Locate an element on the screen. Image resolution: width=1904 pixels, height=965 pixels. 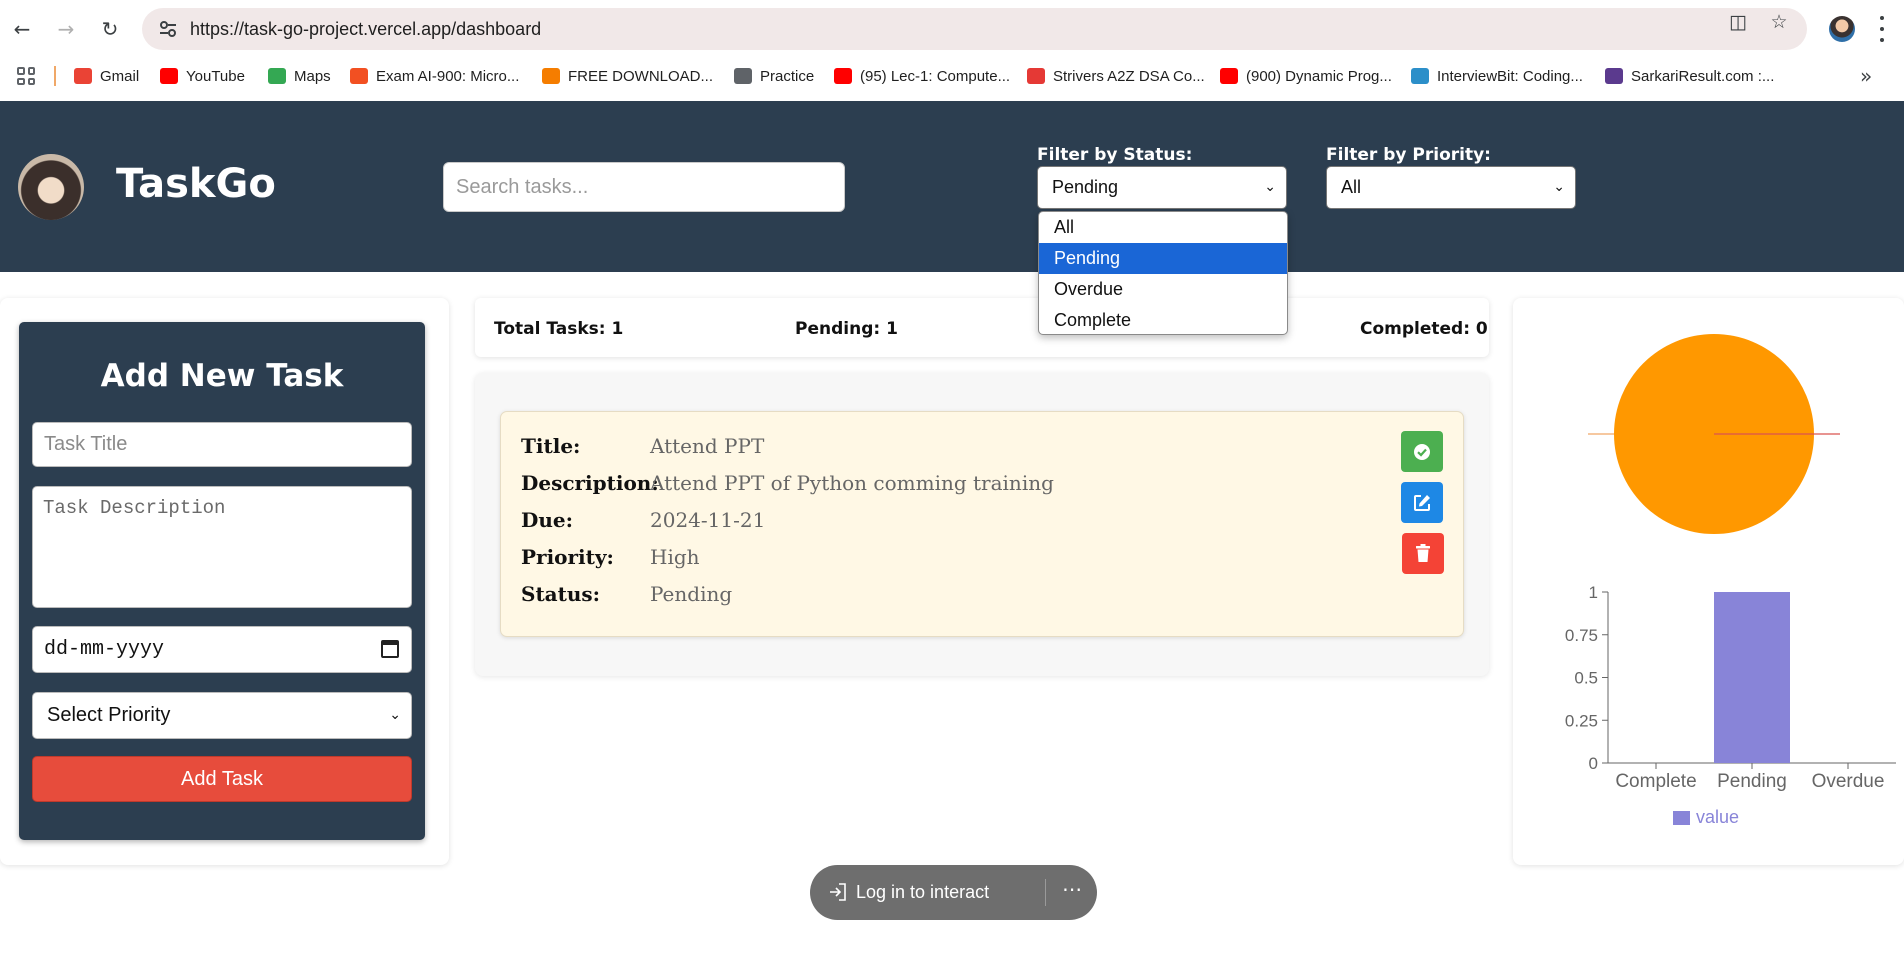
priority-filter-value: All is located at coordinates (1351, 187).